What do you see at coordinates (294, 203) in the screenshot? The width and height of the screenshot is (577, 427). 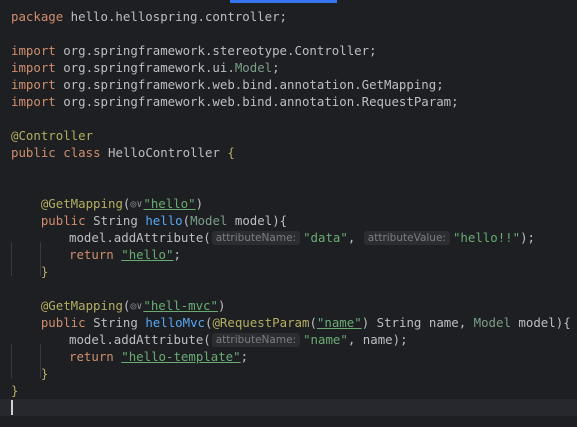 I see `code-line-getmapping-hello: @GetMapping(◎∨"hello")` at bounding box center [294, 203].